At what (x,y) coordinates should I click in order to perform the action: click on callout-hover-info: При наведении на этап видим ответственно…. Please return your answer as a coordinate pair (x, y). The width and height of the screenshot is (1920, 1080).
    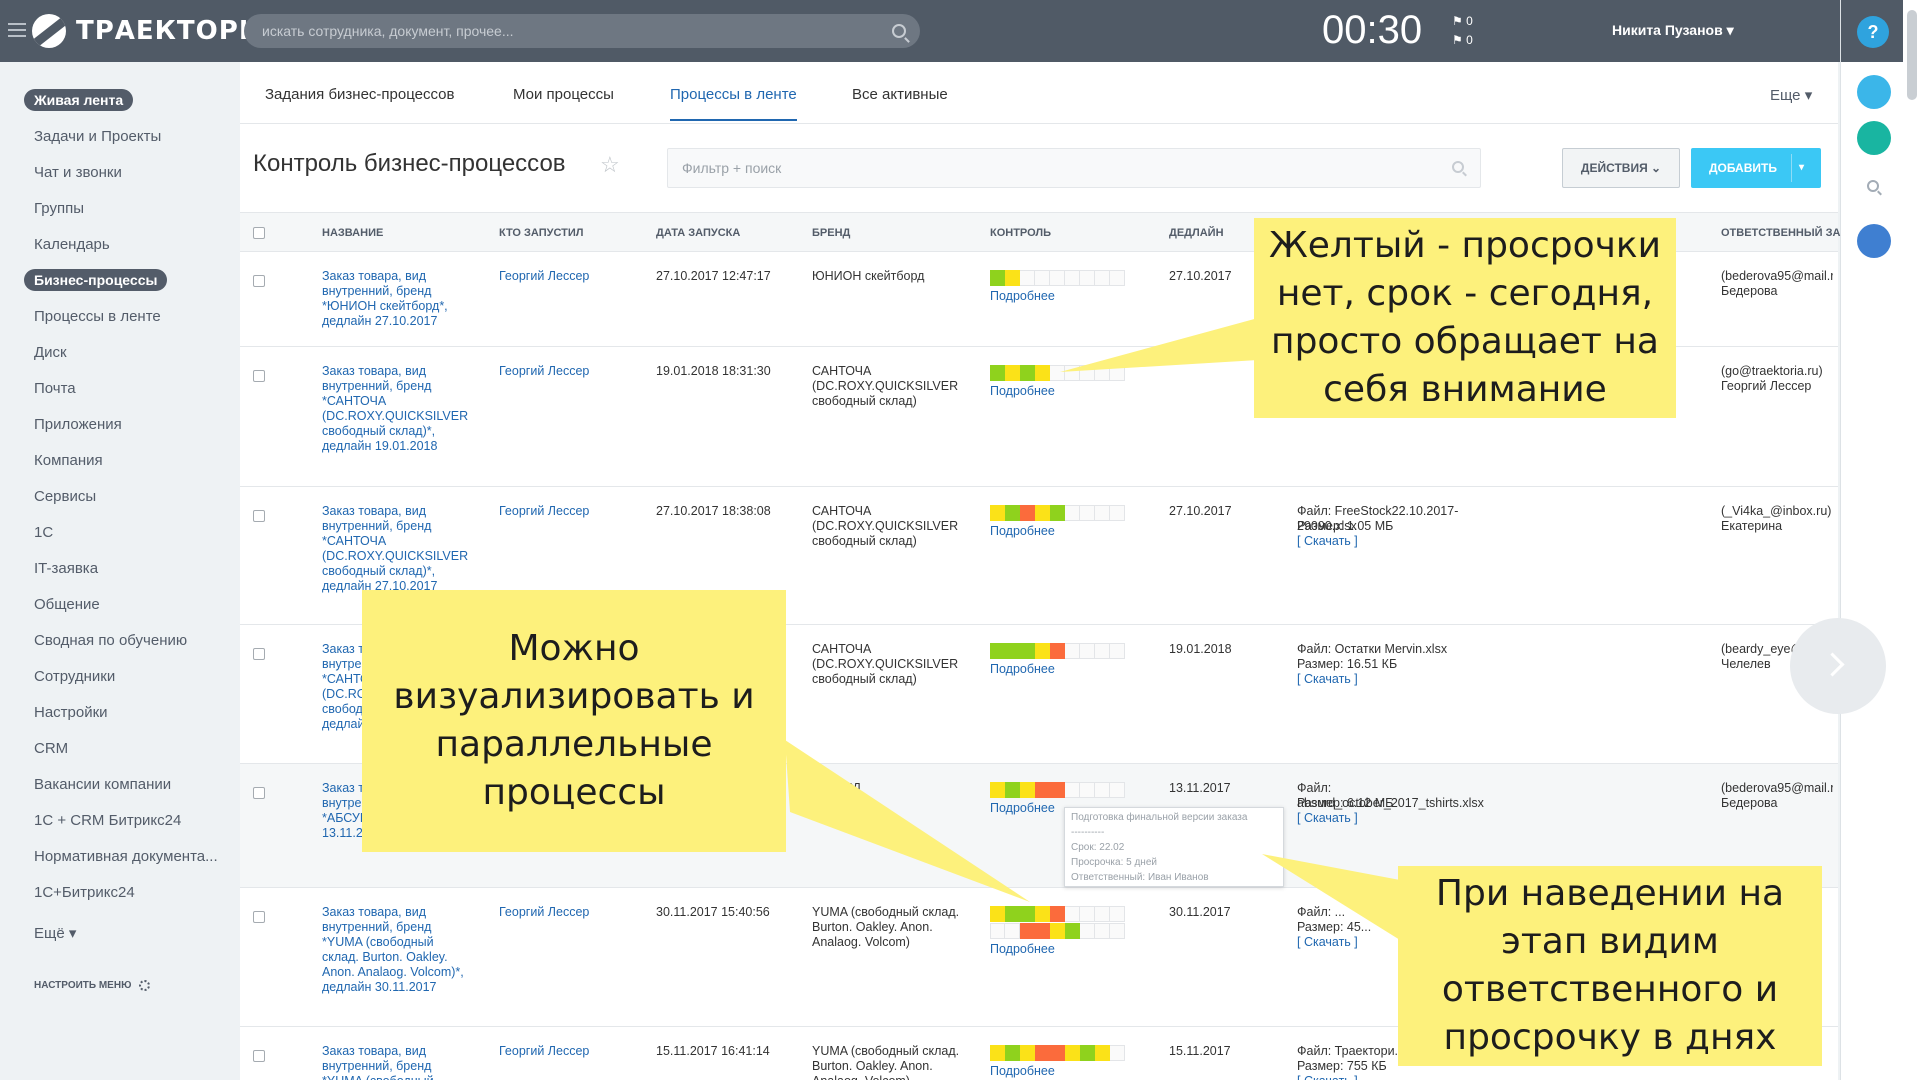
    Looking at the image, I should click on (1610, 966).